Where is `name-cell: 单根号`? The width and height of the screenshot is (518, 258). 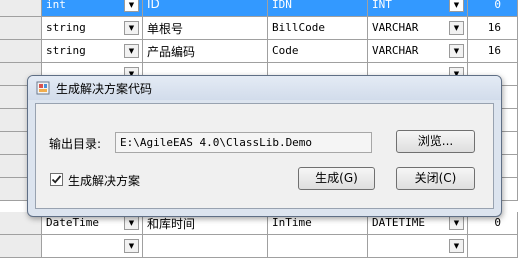
name-cell: 单根号 is located at coordinates (205, 28).